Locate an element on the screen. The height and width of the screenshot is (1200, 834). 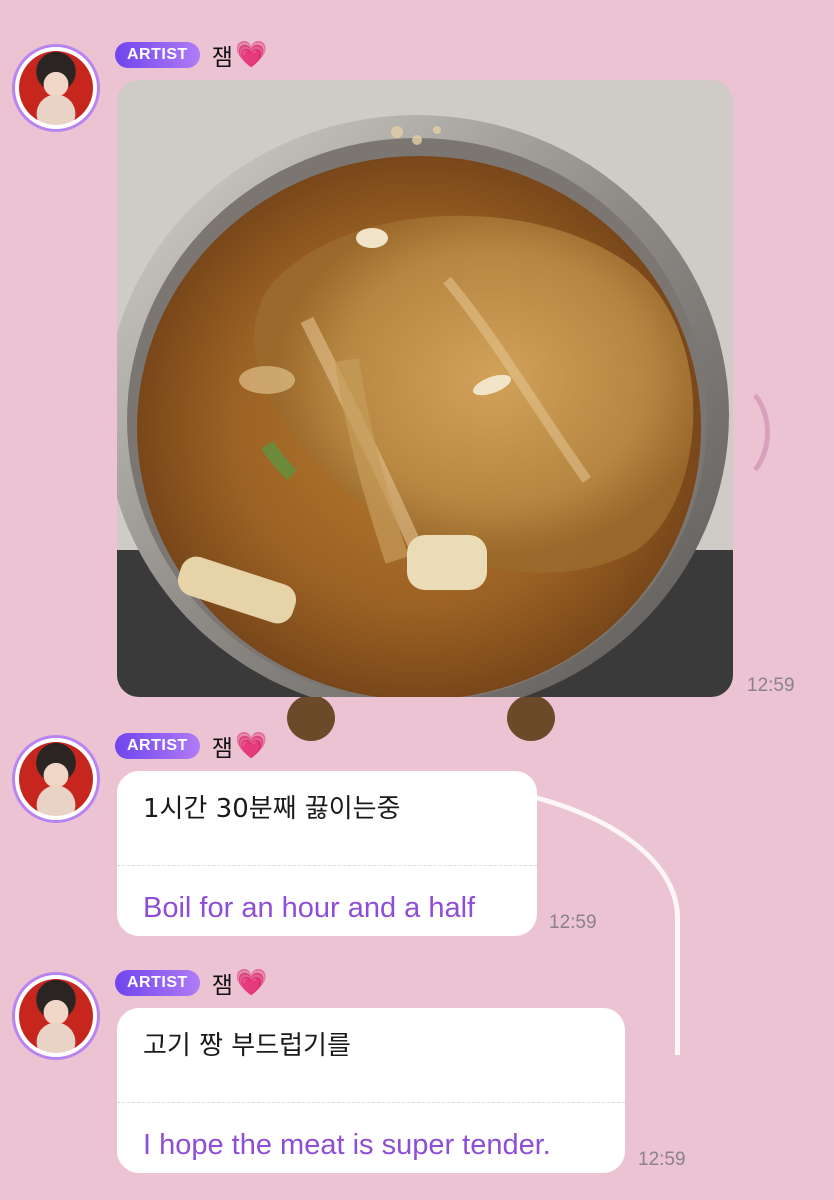
message-original-text: 고기 짱 부드럽기를 is located at coordinates (247, 1046).